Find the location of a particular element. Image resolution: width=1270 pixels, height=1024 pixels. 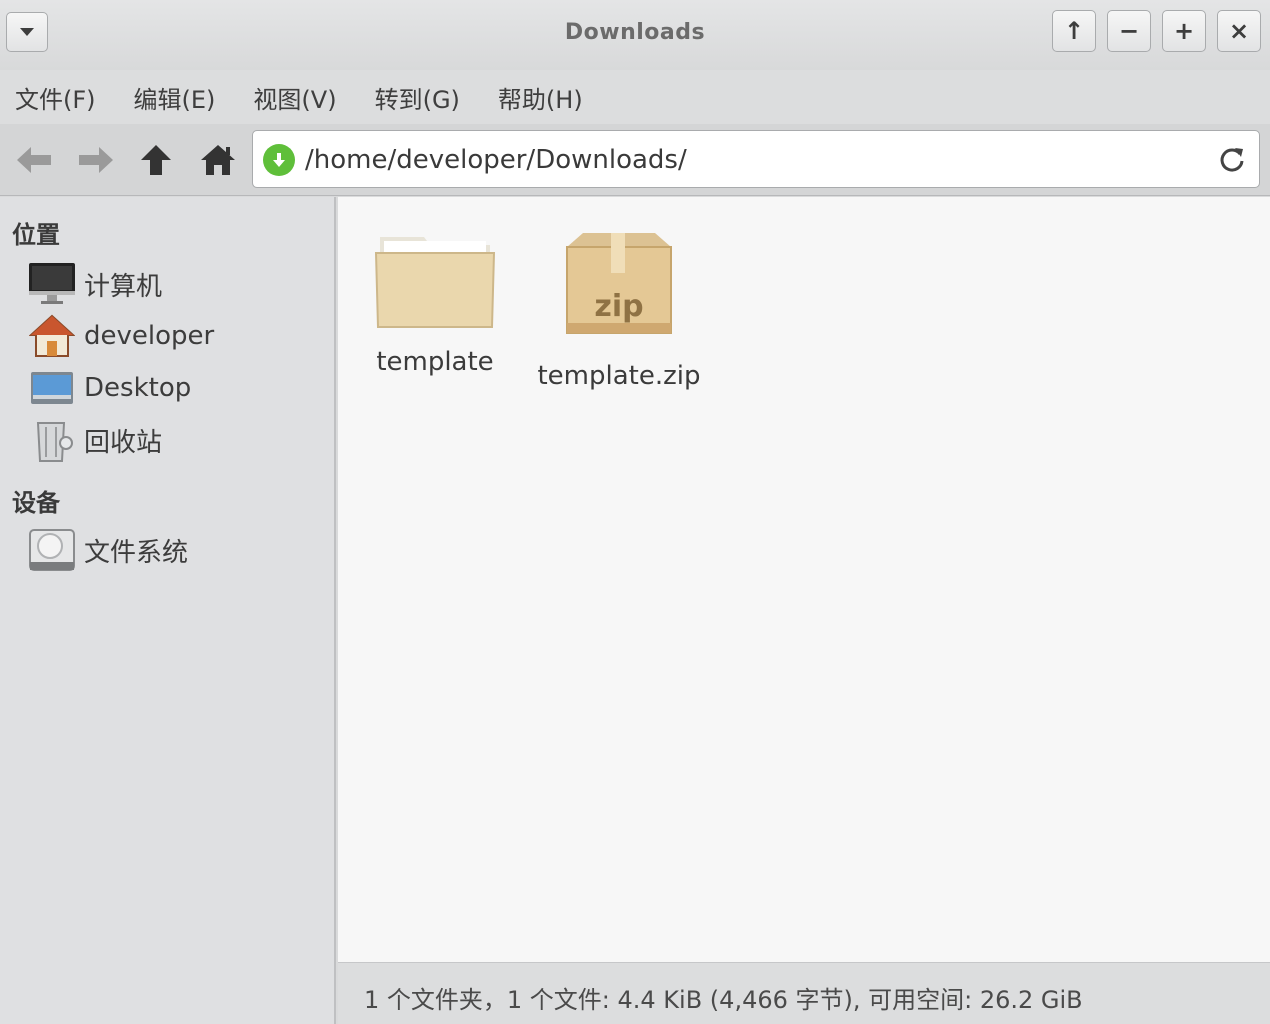

up-button is located at coordinates (156, 160).